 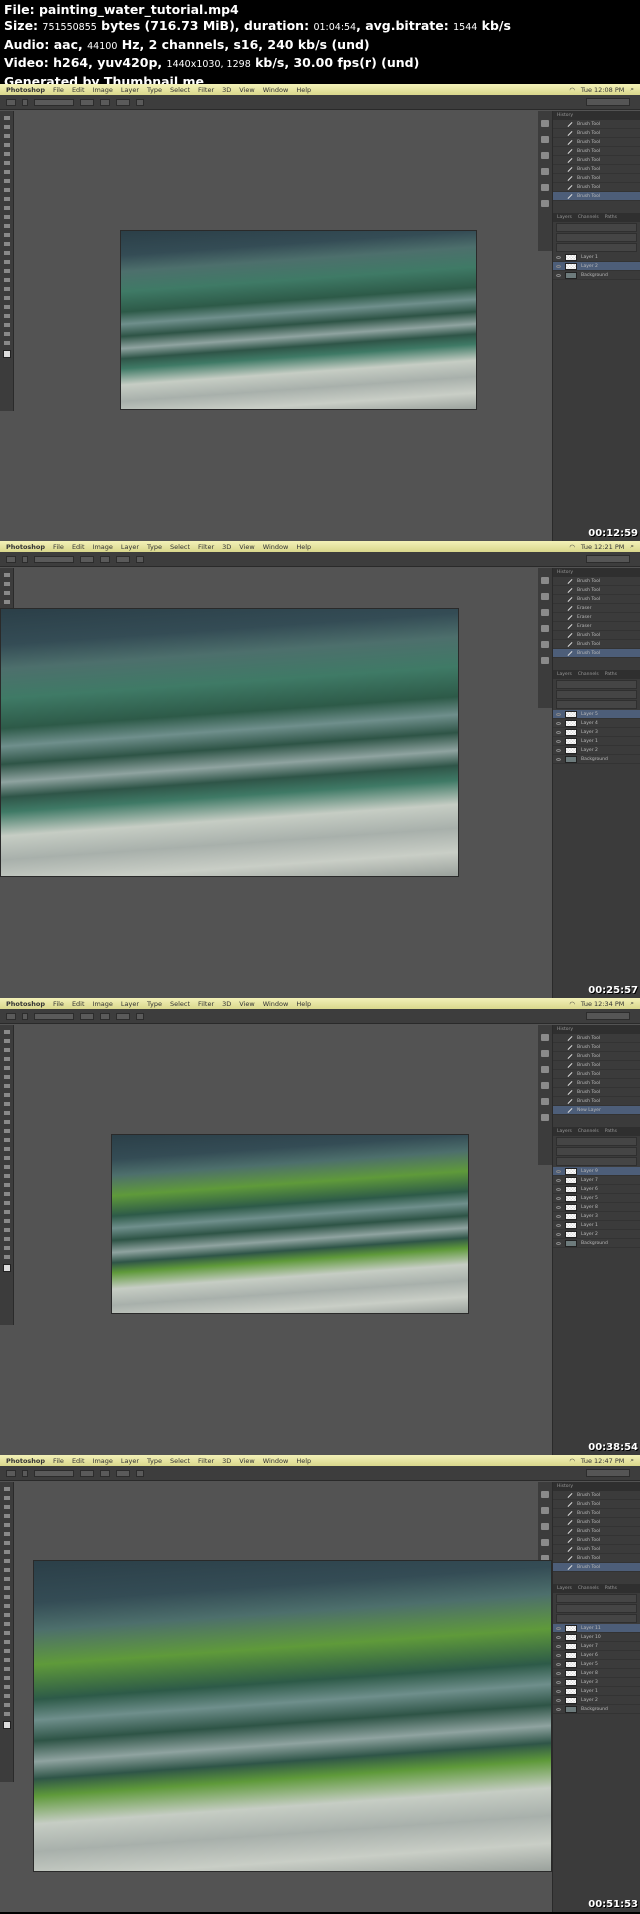 I want to click on lock-fill-controls, so click(x=596, y=247).